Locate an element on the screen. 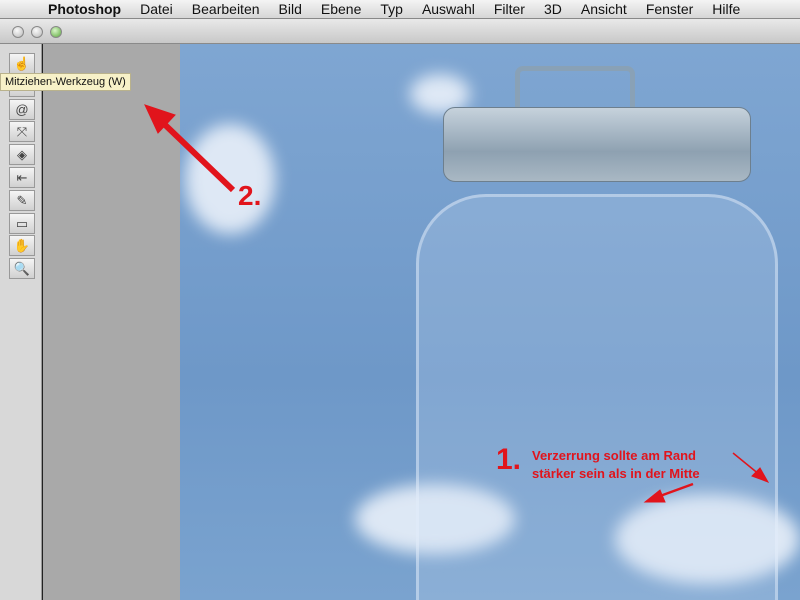  arrow-head is located at coordinates (654, 496).